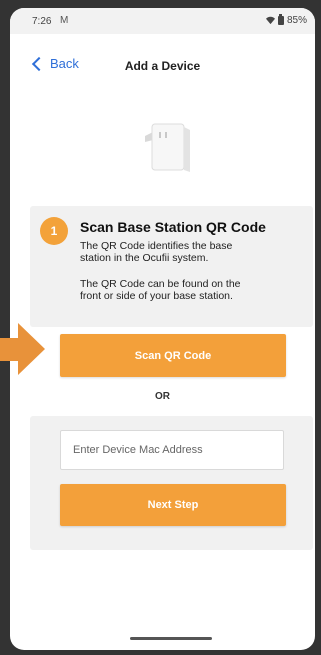 This screenshot has height=655, width=321. What do you see at coordinates (296, 20) in the screenshot?
I see `battery-percent: 85%` at bounding box center [296, 20].